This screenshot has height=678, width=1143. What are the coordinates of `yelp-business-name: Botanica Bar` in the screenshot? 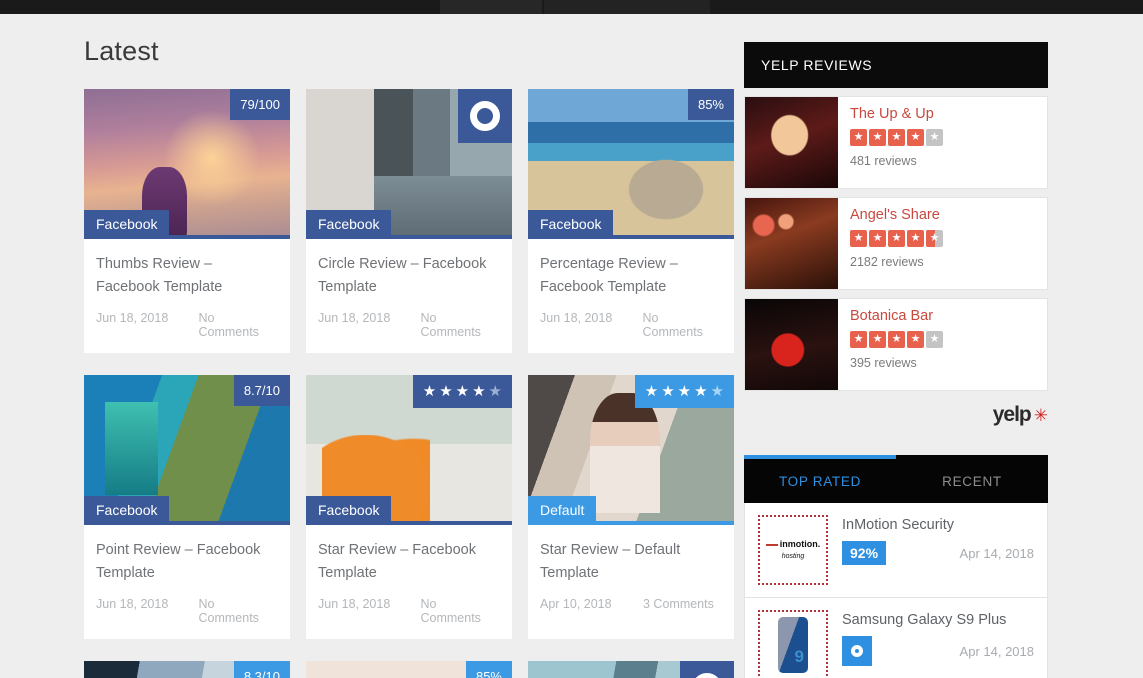 It's located at (896, 316).